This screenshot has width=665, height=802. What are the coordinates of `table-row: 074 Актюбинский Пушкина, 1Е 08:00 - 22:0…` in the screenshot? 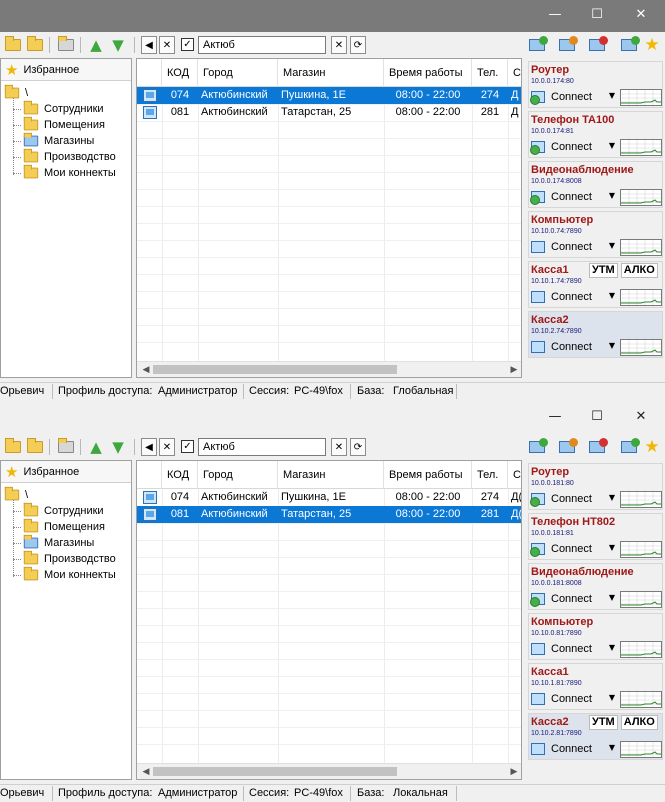 It's located at (329, 497).